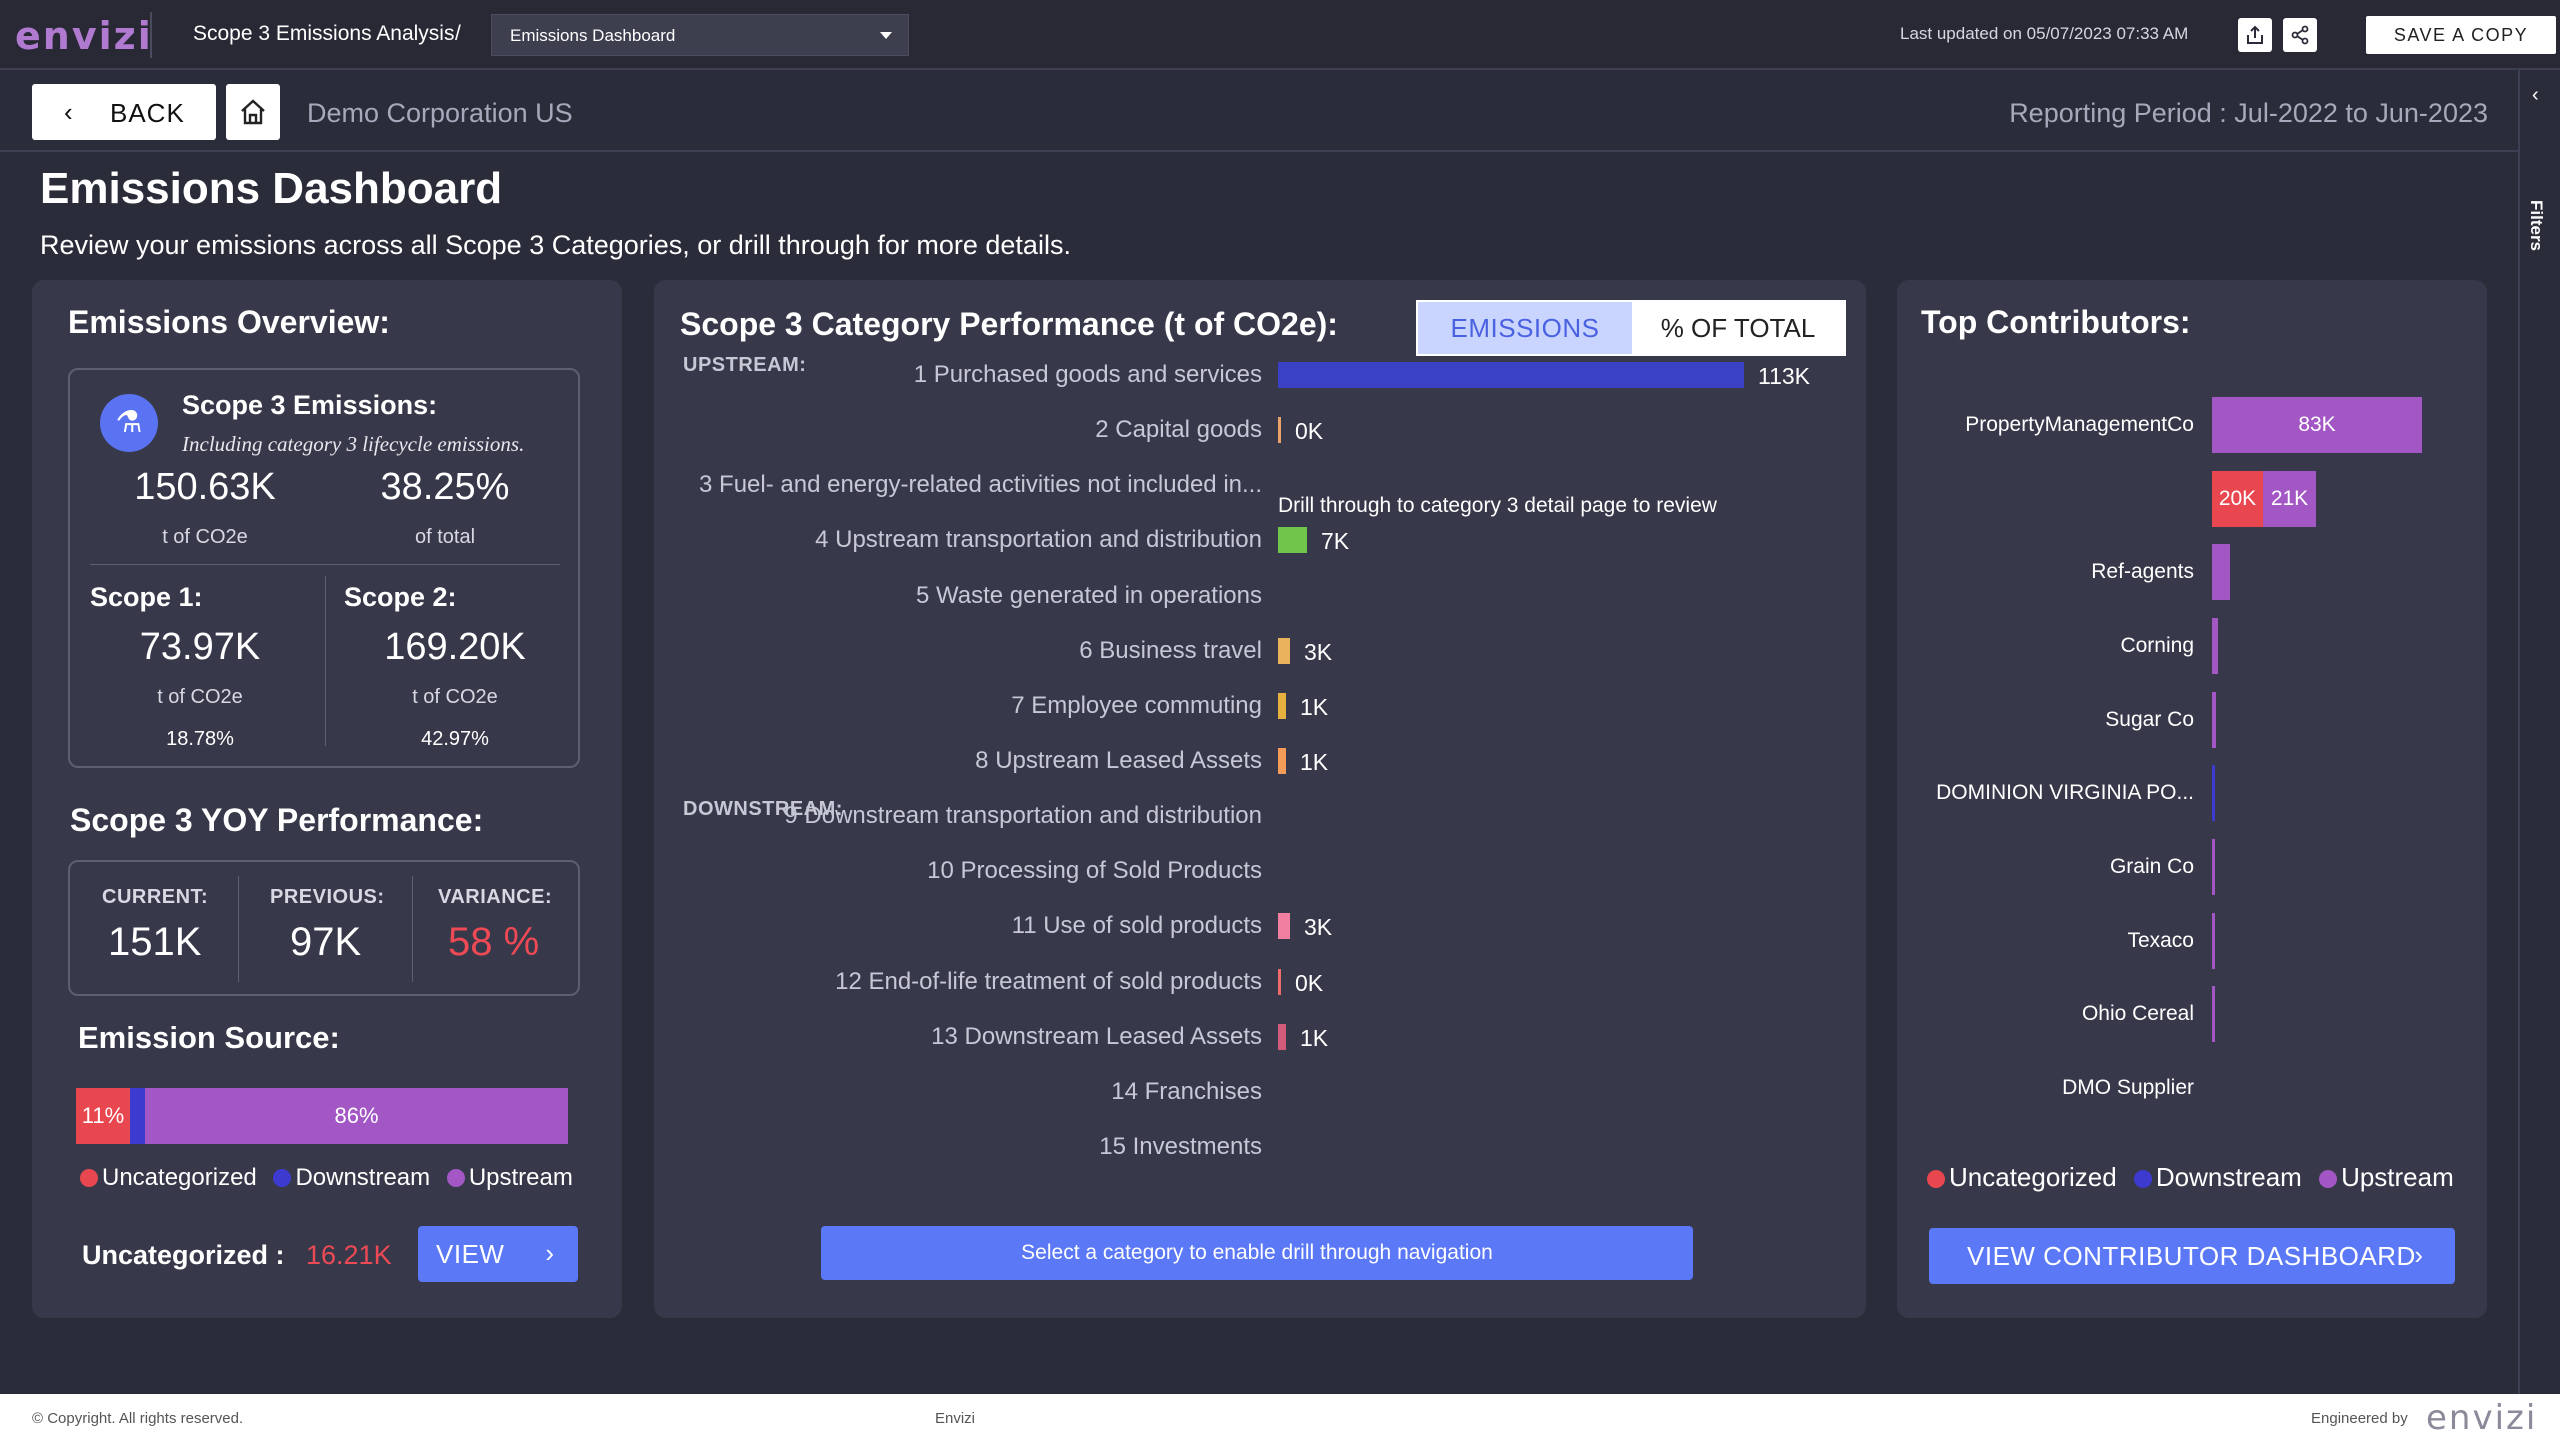  I want to click on contributor-name: Ref-agents, so click(2045, 572).